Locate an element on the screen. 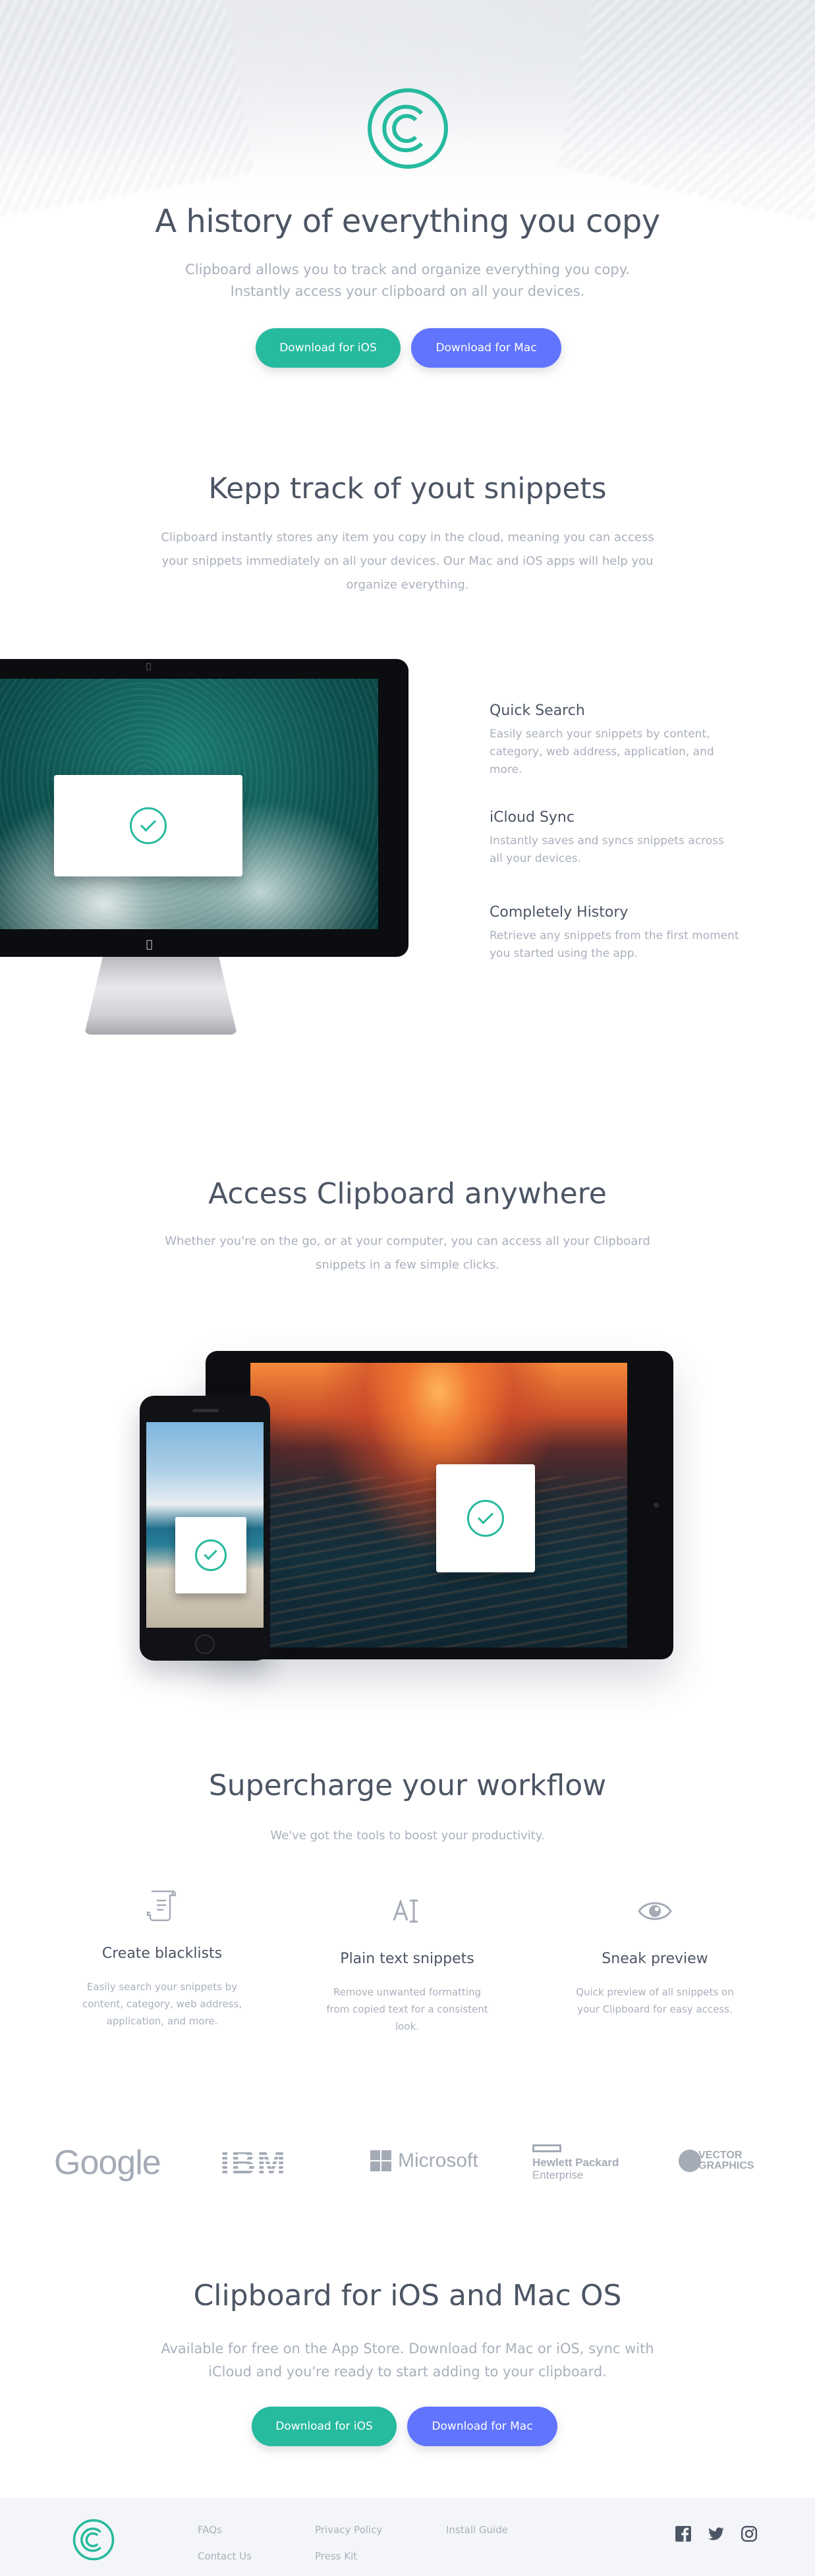 This screenshot has height=2576, width=815. feature-title: Completely History is located at coordinates (559, 913).